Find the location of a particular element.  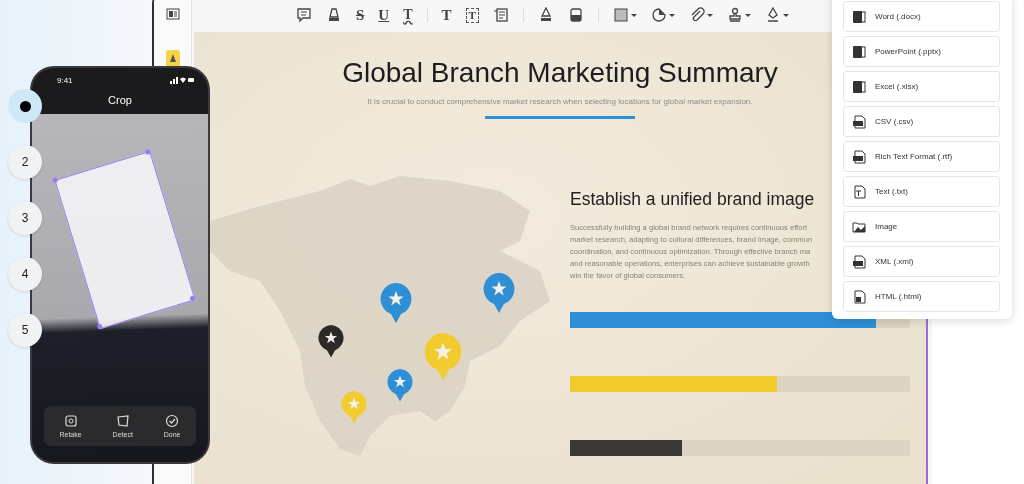

picture-icon is located at coordinates (859, 226).